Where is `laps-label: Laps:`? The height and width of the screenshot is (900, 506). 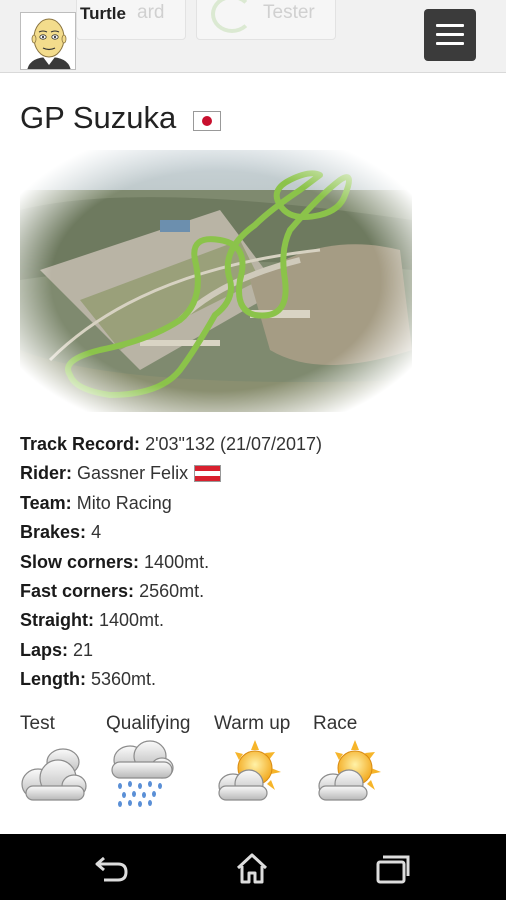 laps-label: Laps: is located at coordinates (44, 649).